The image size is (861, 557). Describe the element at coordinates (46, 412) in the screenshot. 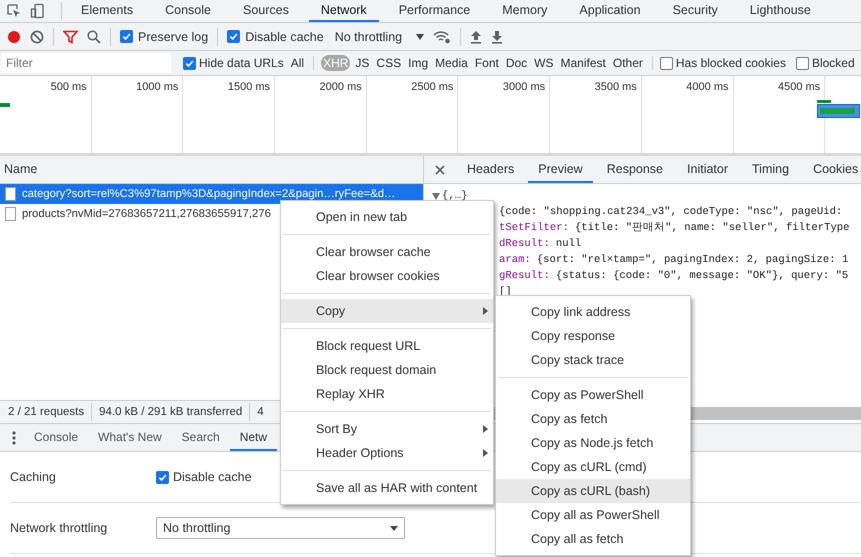

I see `status-text: 2 / 21 requests` at that location.